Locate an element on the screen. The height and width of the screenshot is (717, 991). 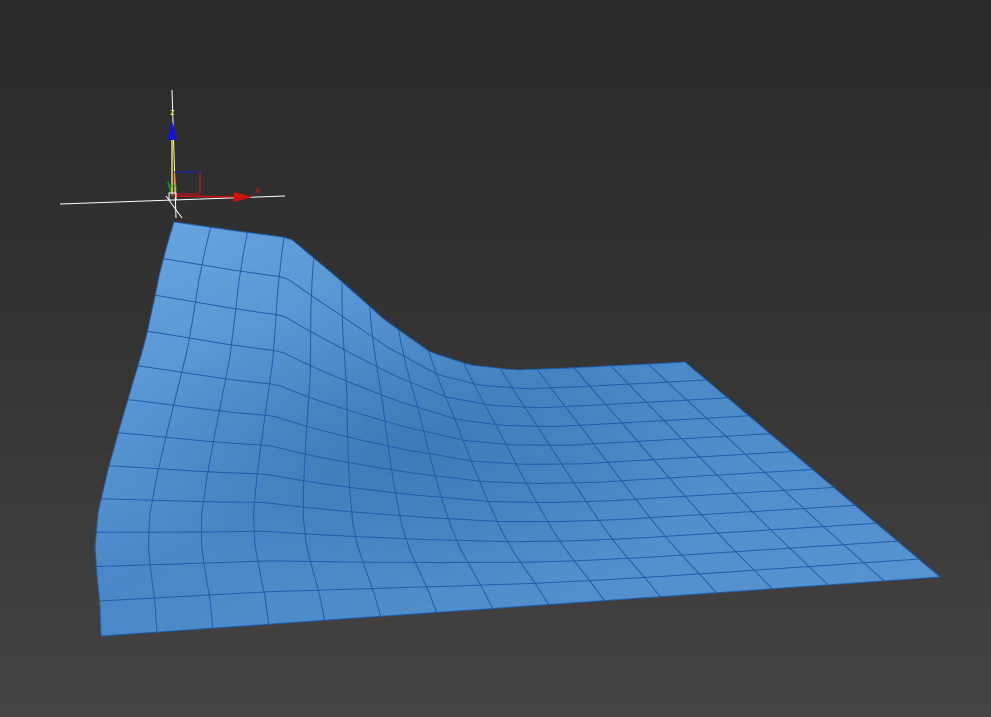
z-axis-arrow-icon is located at coordinates (172, 130).